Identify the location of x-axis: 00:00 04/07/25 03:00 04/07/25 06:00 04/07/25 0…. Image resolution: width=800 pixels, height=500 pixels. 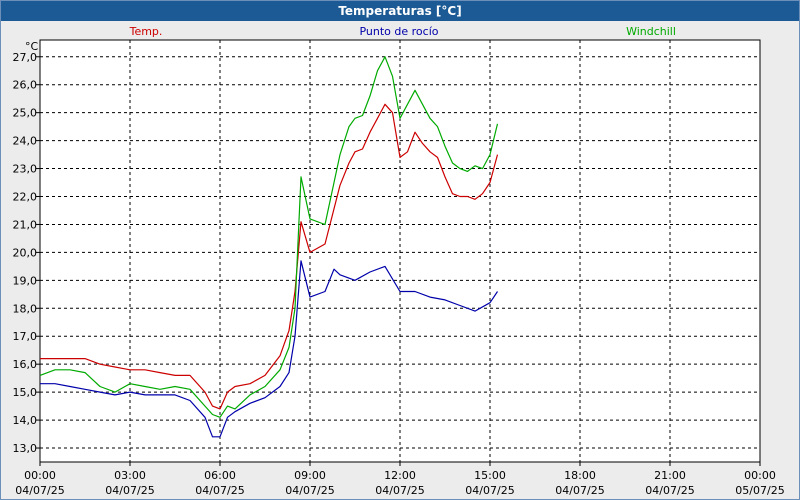
(400, 479).